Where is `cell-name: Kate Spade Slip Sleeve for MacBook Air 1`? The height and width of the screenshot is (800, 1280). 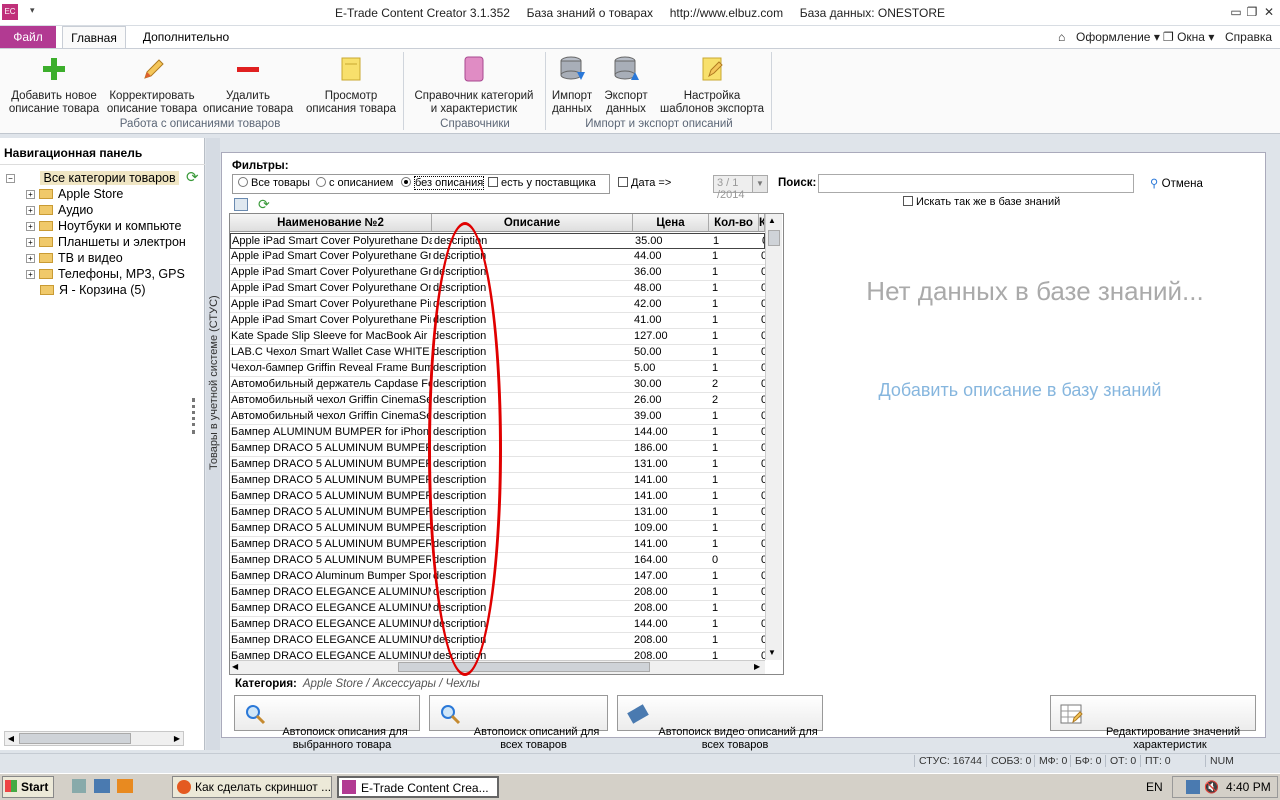 cell-name: Kate Spade Slip Sleeve for MacBook Air 1 is located at coordinates (331, 336).